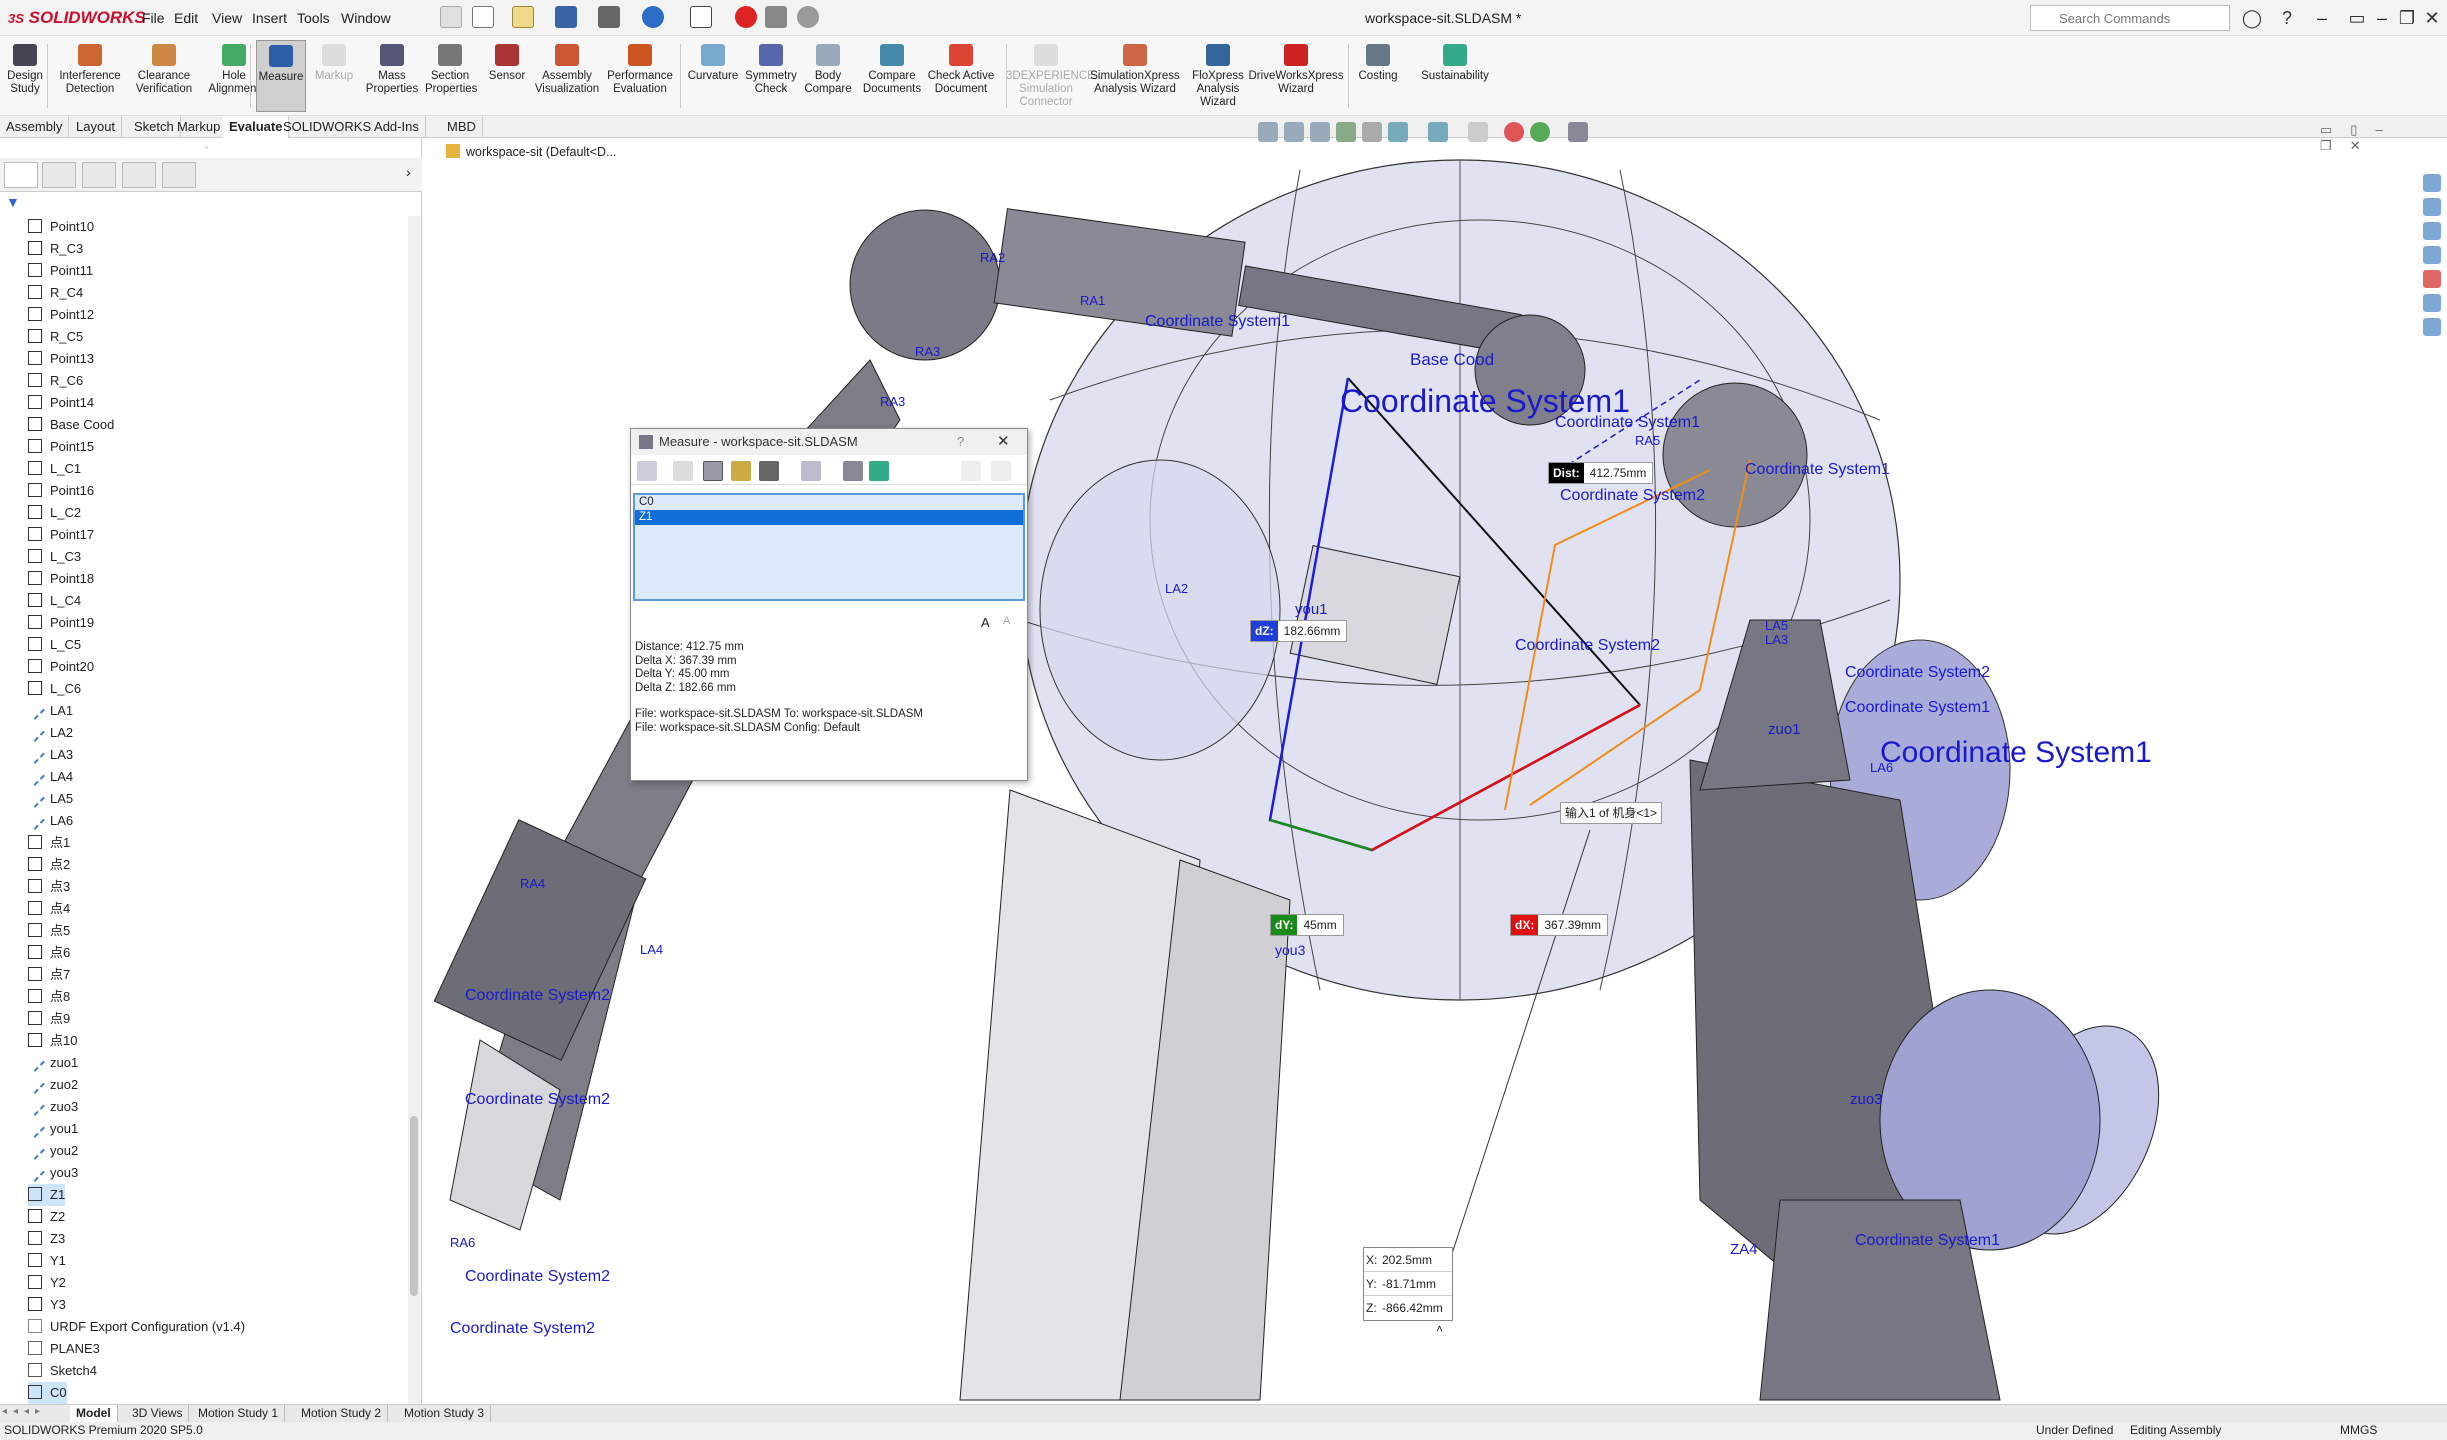 Image resolution: width=2447 pixels, height=1440 pixels. Describe the element at coordinates (2364, 145) in the screenshot. I see `viewport-close-icon: ✕` at that location.